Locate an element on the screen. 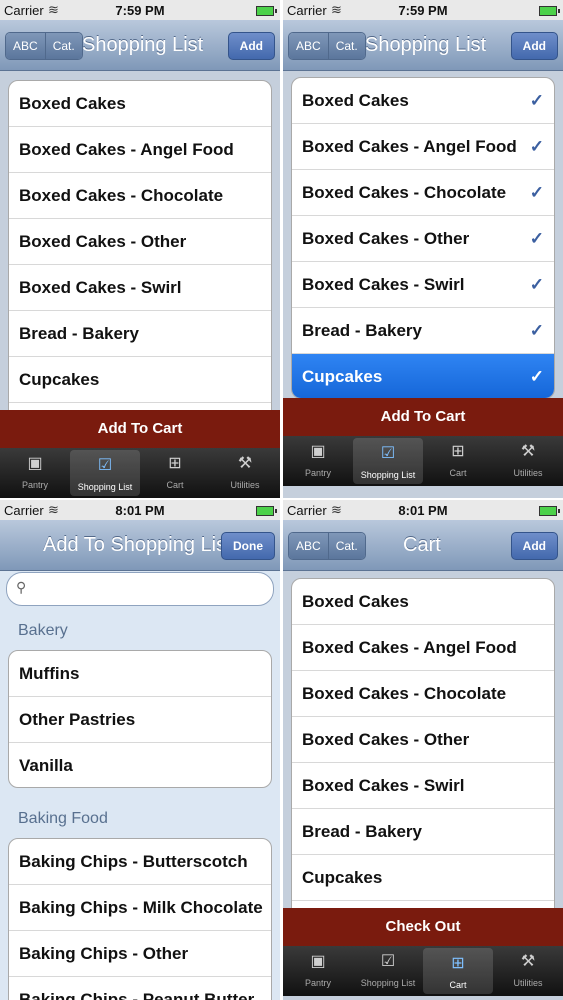 This screenshot has width=563, height=1000. section-header: Bakery is located at coordinates (43, 630).